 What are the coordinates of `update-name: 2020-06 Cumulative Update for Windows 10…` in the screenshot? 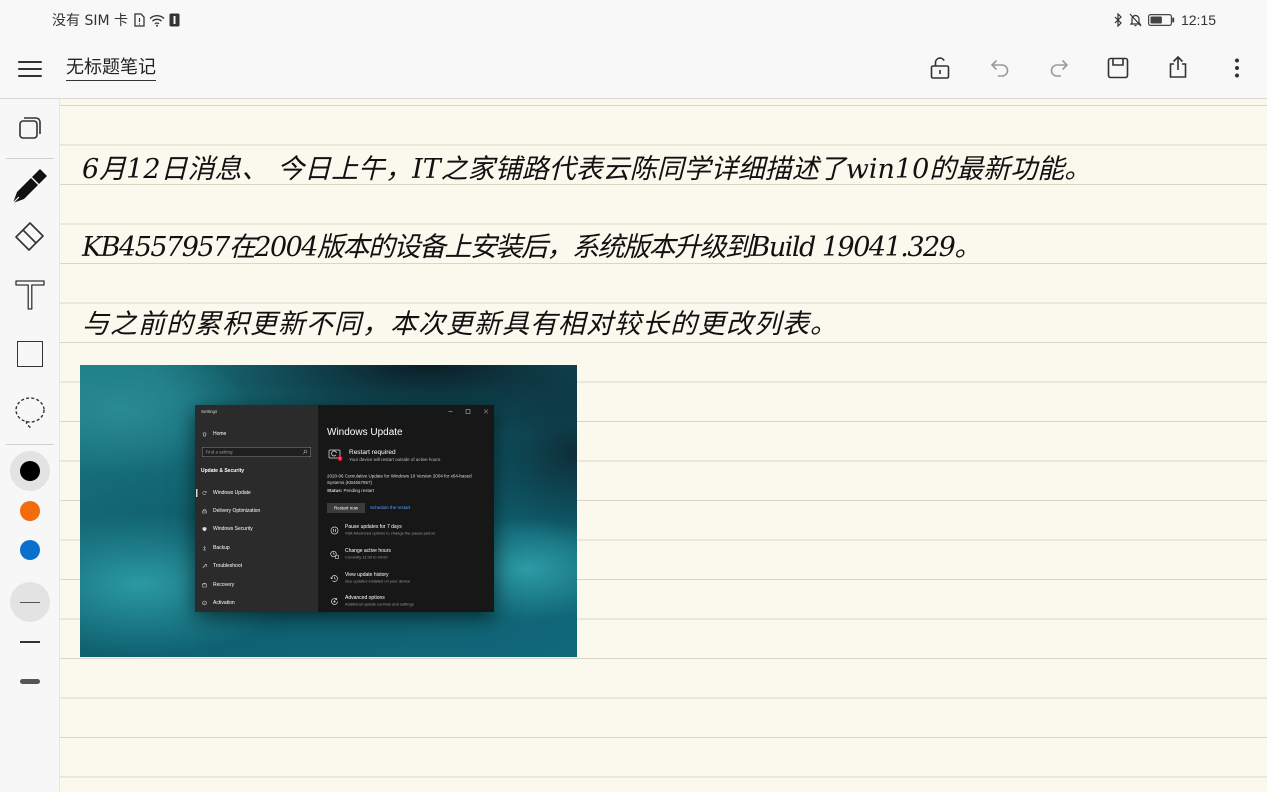 It's located at (399, 479).